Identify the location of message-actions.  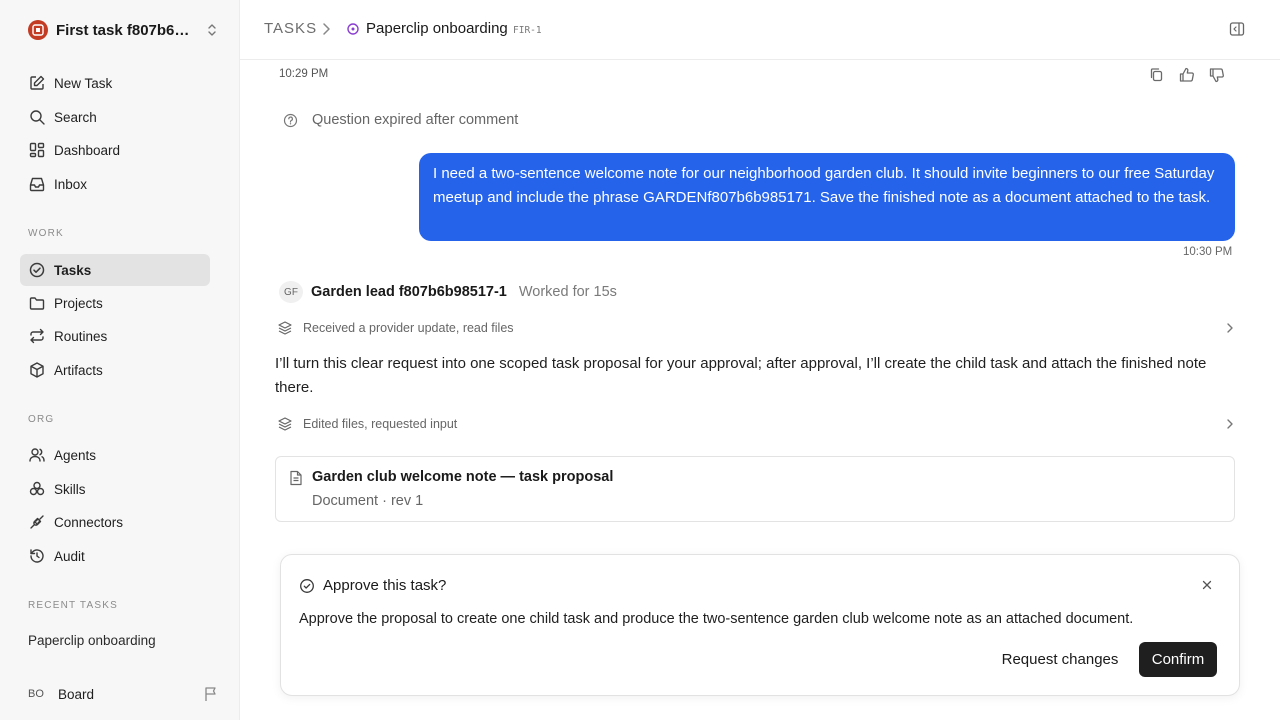
(1187, 75).